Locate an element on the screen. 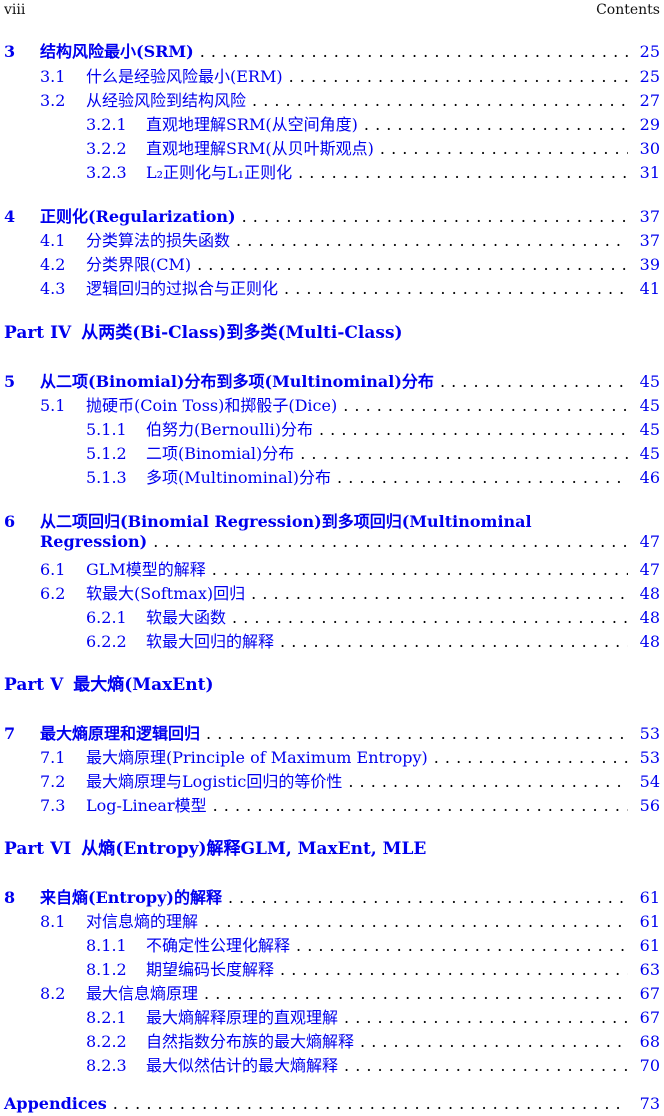  toc-entry-title: 软最大(Softmax)回归 is located at coordinates (165, 592).